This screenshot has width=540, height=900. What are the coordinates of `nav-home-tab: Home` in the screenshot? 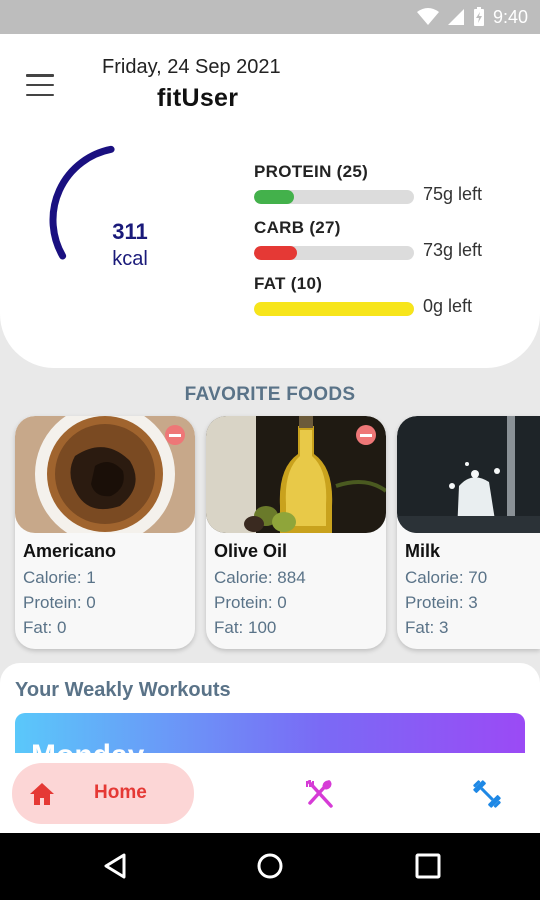 It's located at (103, 793).